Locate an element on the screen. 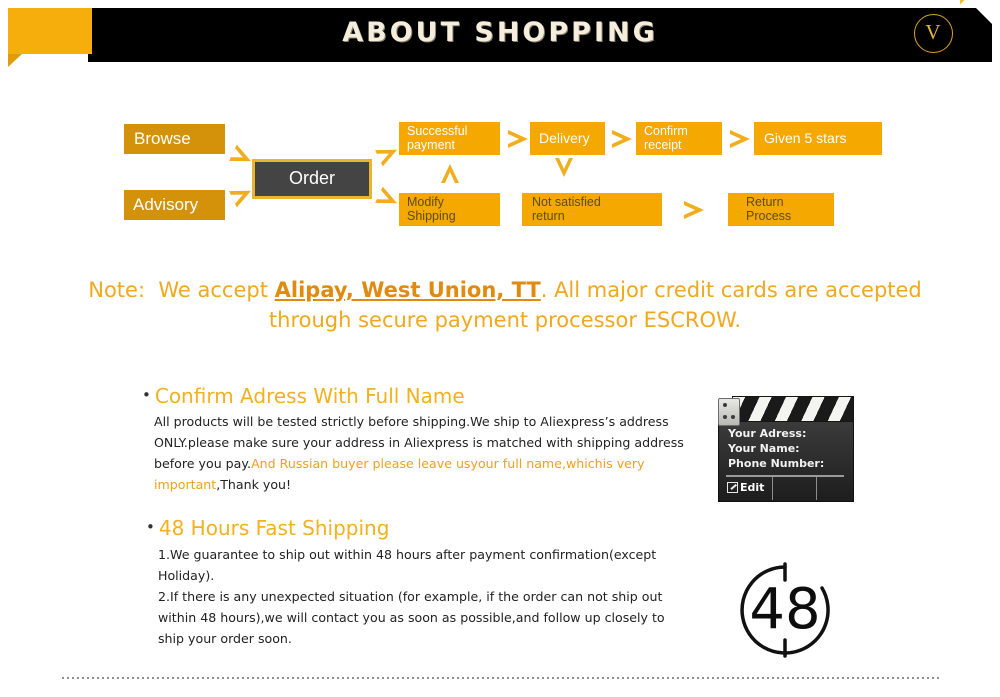 This screenshot has width=1000, height=697. flow-node-label: Order is located at coordinates (311, 178).